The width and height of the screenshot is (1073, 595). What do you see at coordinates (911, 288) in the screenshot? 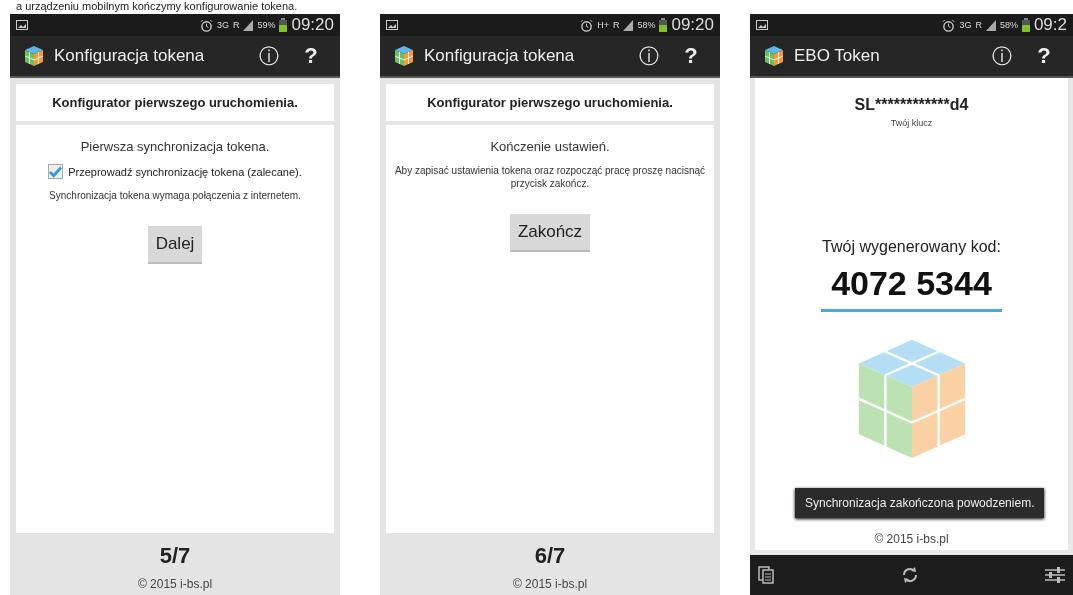
I see `generated-code: 4072 5344` at bounding box center [911, 288].